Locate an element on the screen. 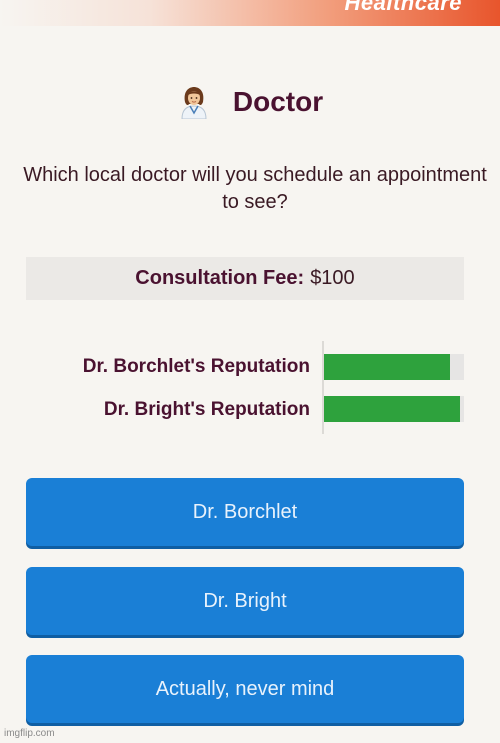  reputation-bar-borchlet is located at coordinates (394, 367).